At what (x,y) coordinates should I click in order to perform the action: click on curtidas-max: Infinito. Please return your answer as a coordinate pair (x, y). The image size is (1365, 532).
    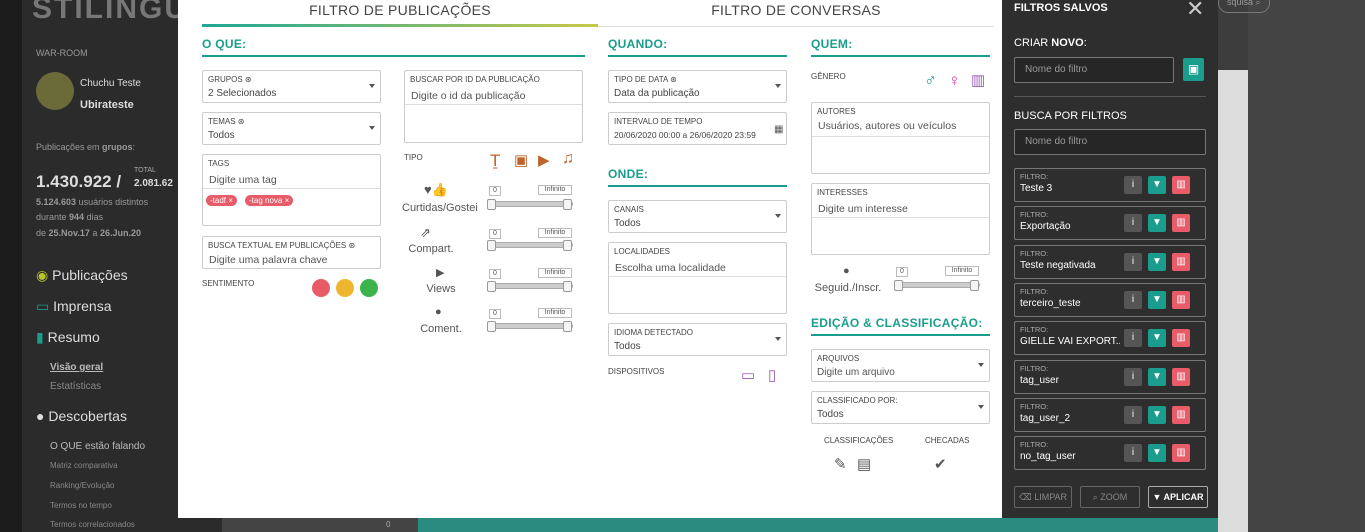
    Looking at the image, I should click on (555, 190).